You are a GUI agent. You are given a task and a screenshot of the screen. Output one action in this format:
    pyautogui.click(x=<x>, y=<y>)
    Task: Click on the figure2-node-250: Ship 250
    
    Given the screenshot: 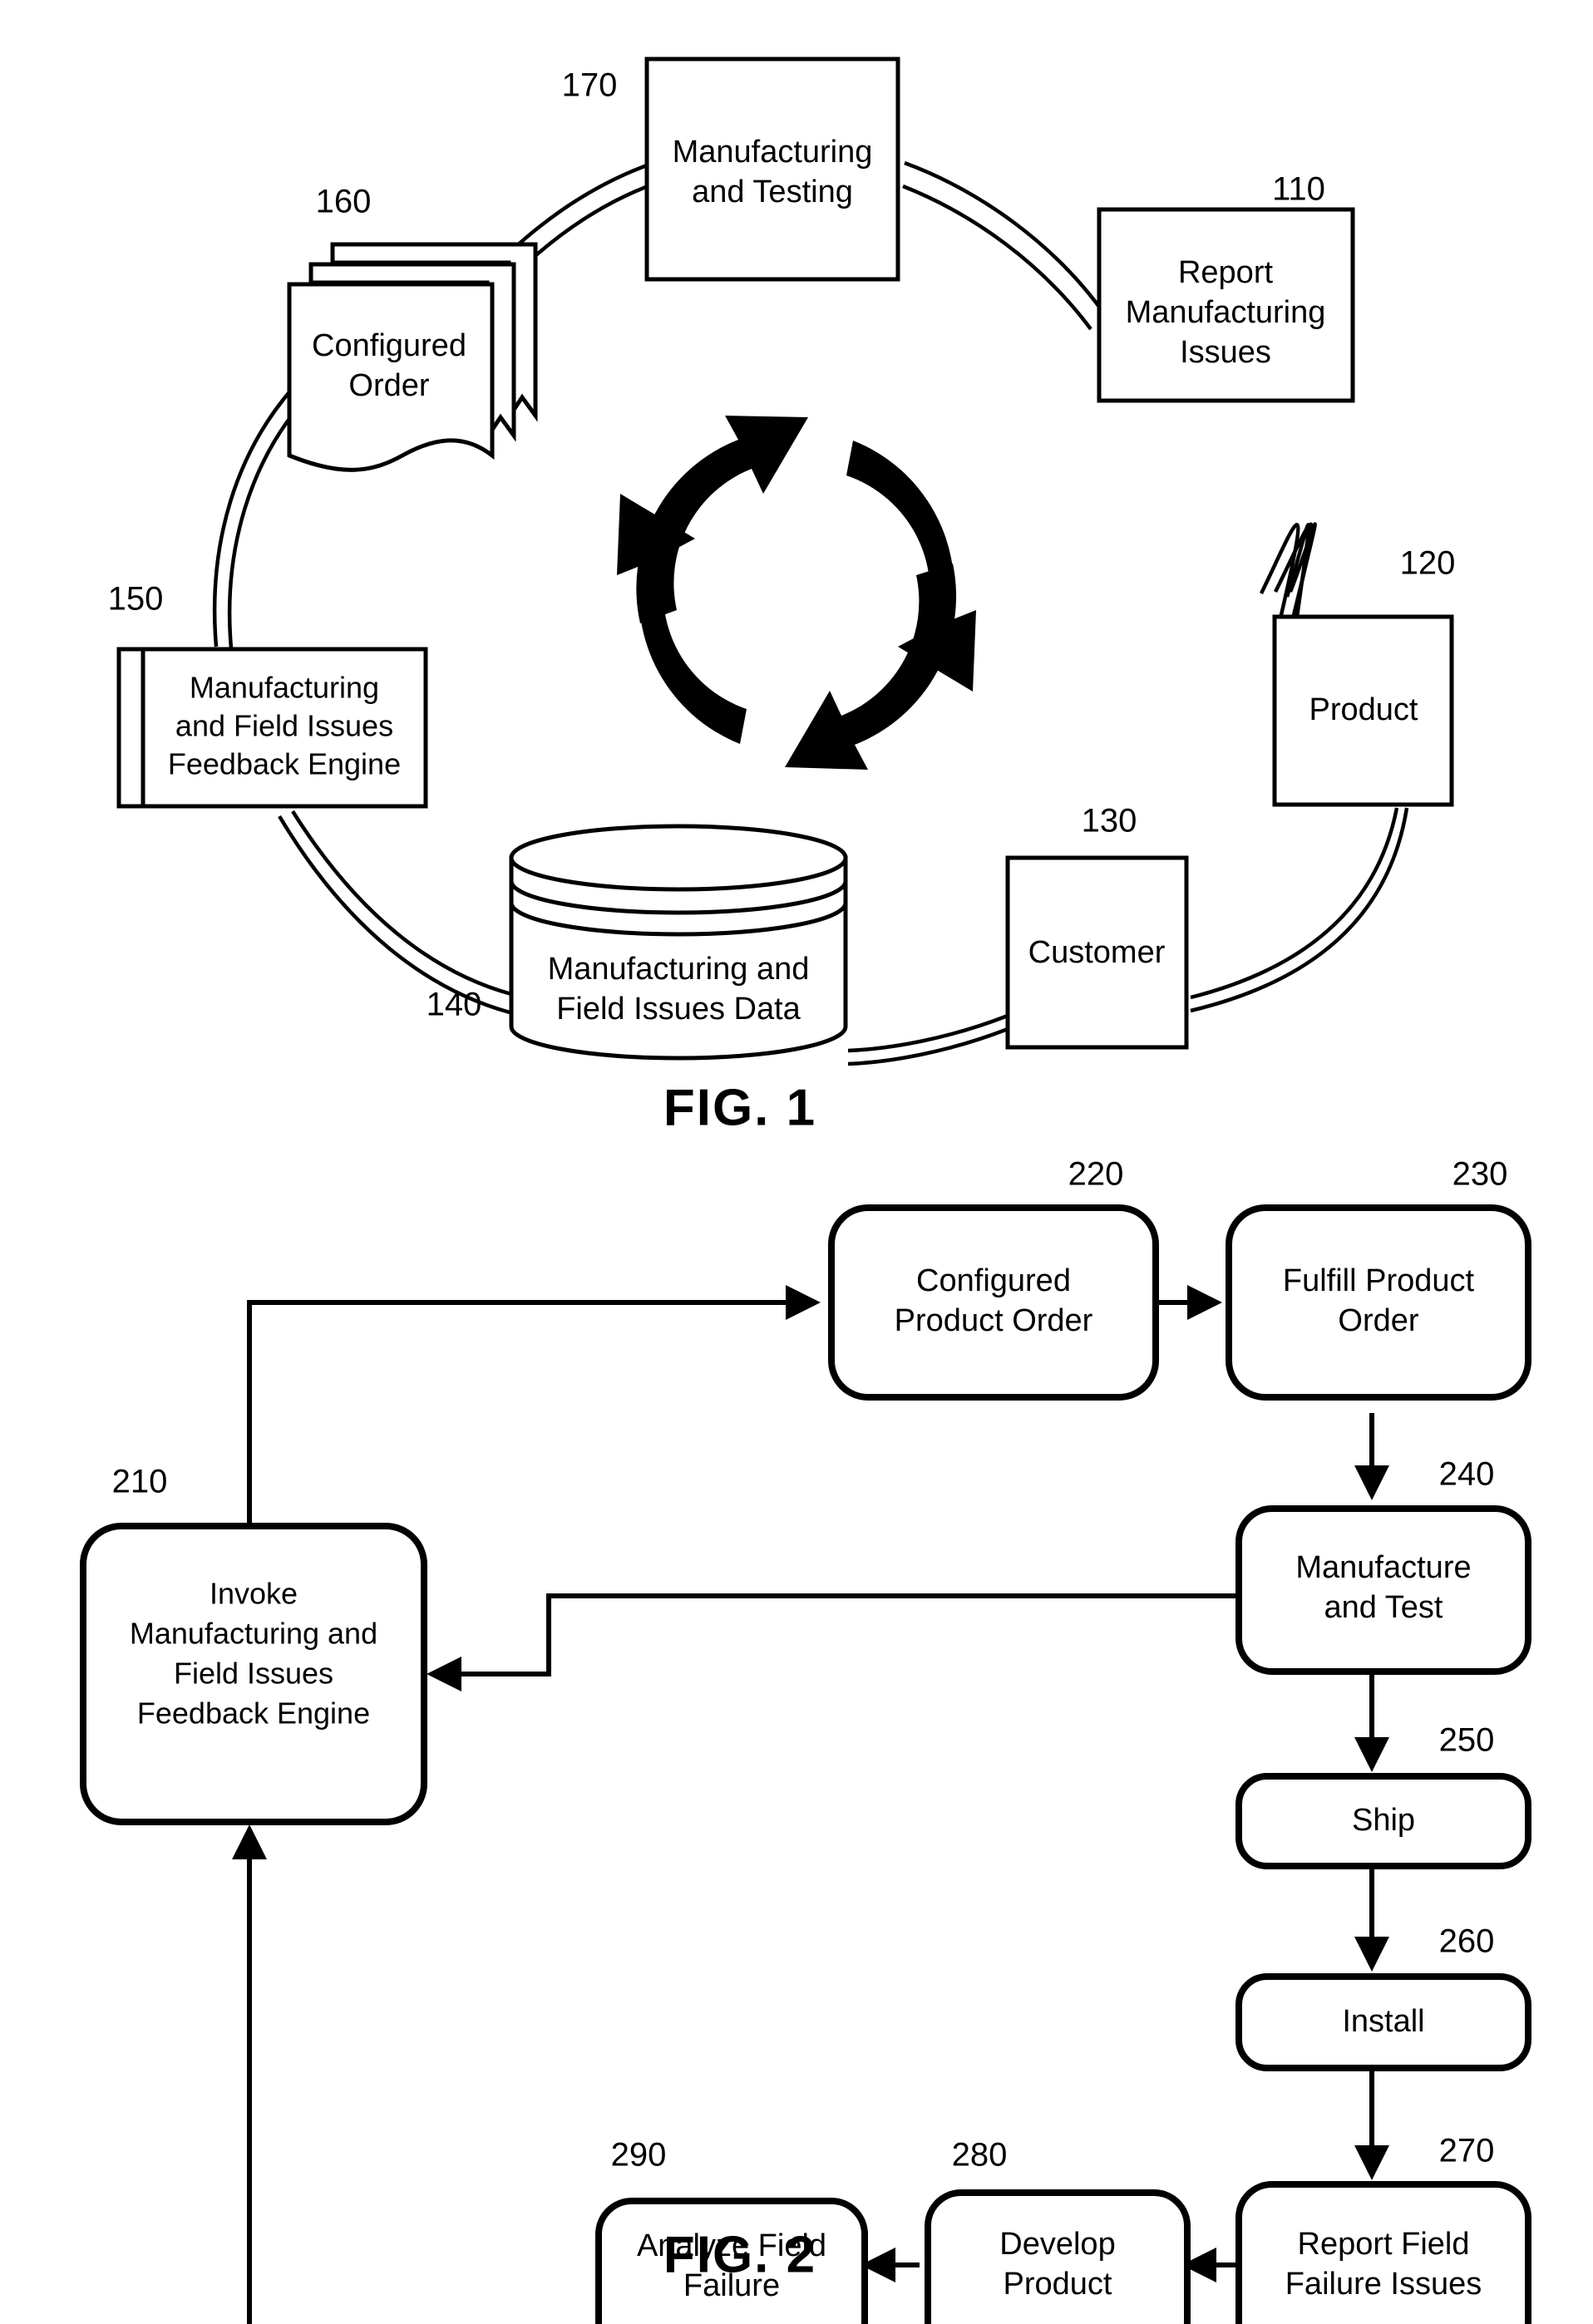 What is the action you would take?
    pyautogui.click(x=1383, y=1795)
    